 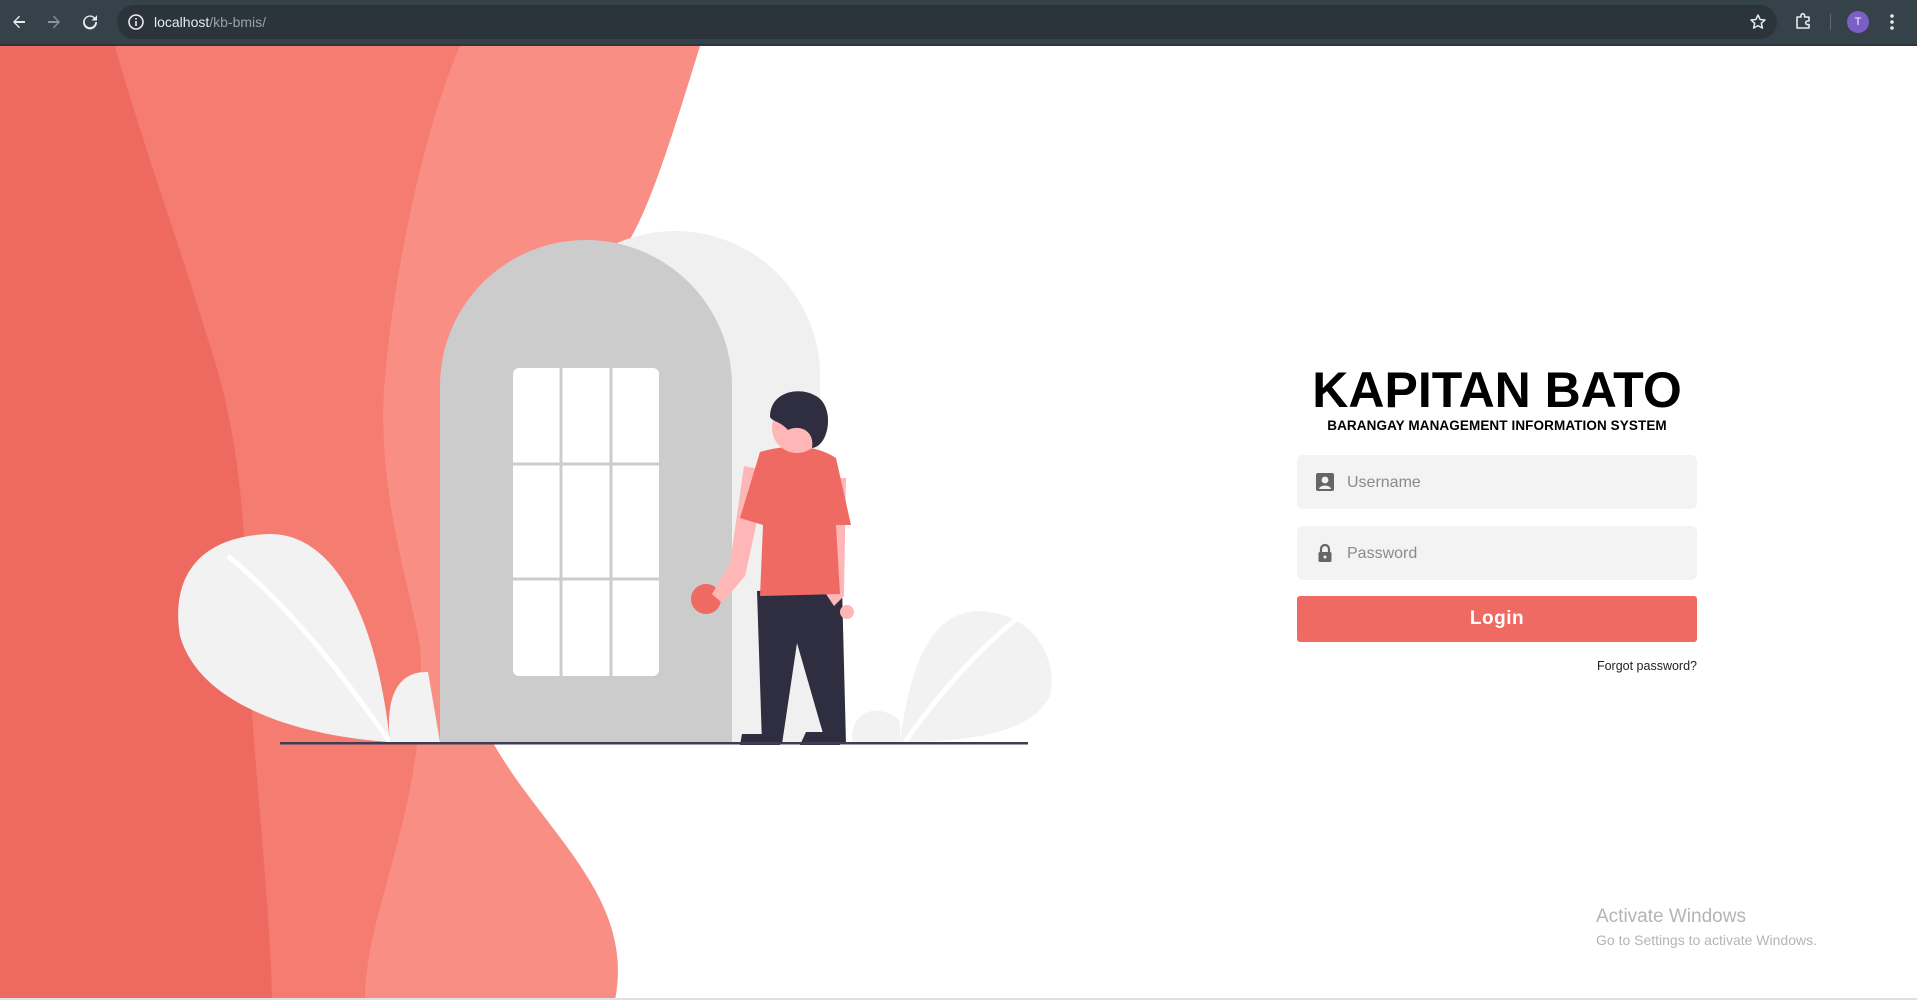 I want to click on ground-line, so click(x=654, y=743).